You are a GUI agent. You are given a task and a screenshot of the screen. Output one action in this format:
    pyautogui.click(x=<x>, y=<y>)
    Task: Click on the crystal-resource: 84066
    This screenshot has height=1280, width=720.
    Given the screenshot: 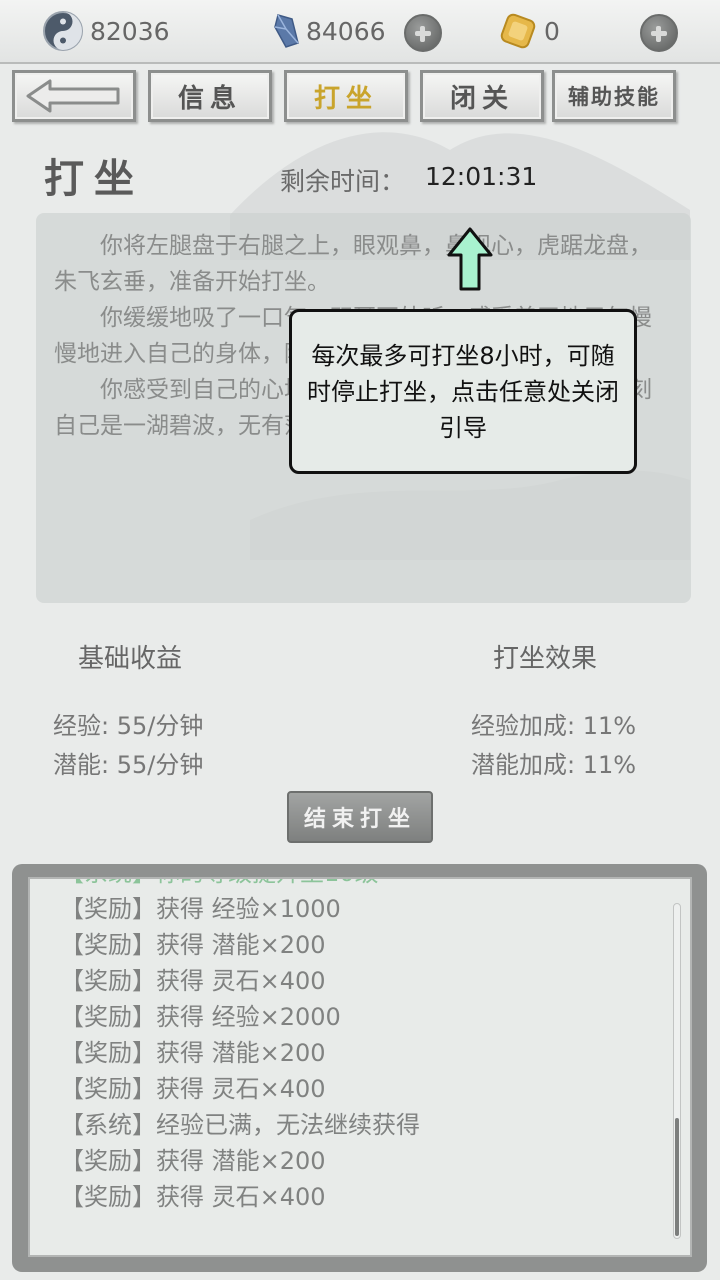 What is the action you would take?
    pyautogui.click(x=329, y=31)
    